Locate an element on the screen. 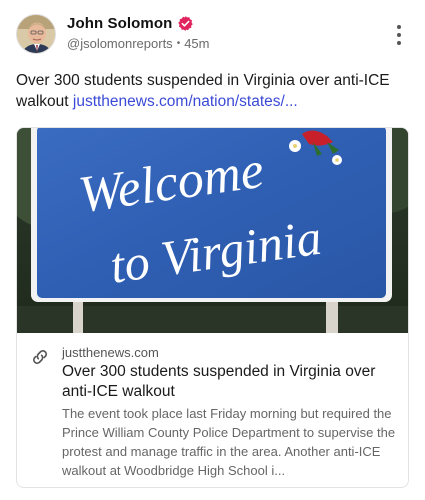 This screenshot has height=500, width=425. post-meta: @jsolomonreports • 45m is located at coordinates (138, 43).